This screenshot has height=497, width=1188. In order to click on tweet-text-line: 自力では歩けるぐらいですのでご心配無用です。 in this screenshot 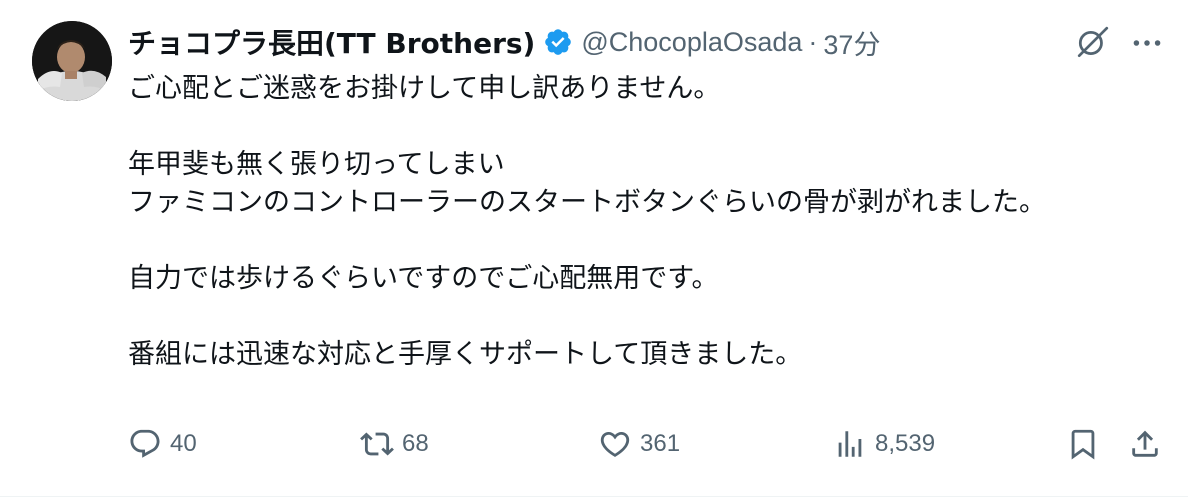, I will do `click(423, 278)`.